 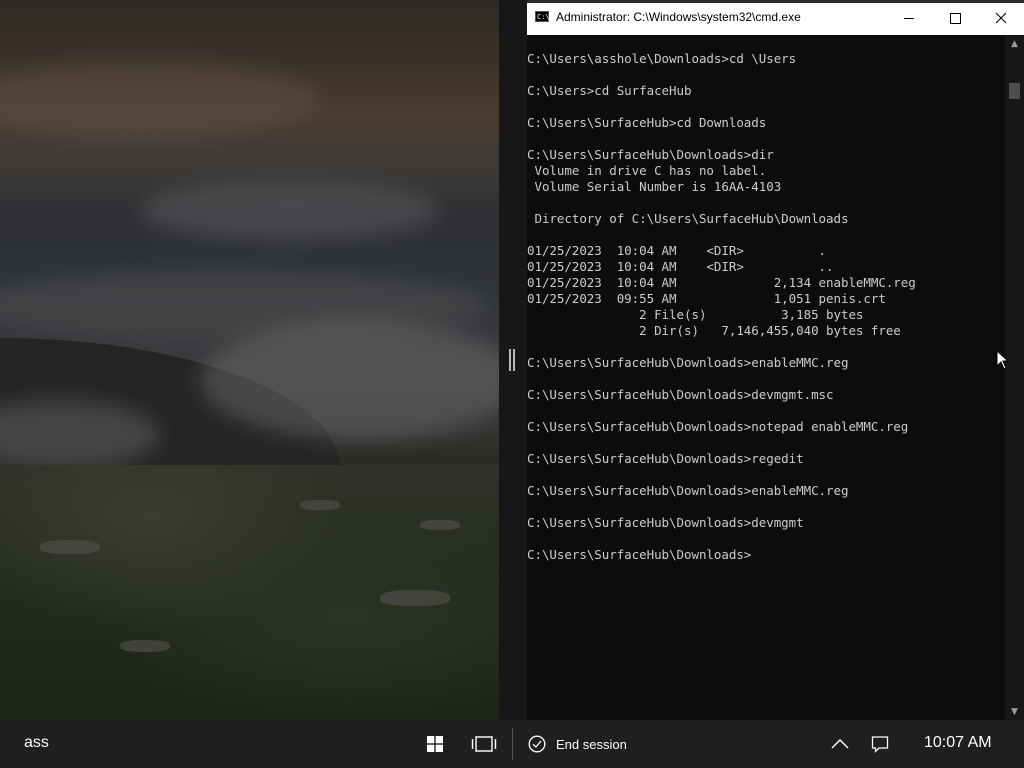 I want to click on vertical-scrollbar: ▲ ▼, so click(x=1014, y=377).